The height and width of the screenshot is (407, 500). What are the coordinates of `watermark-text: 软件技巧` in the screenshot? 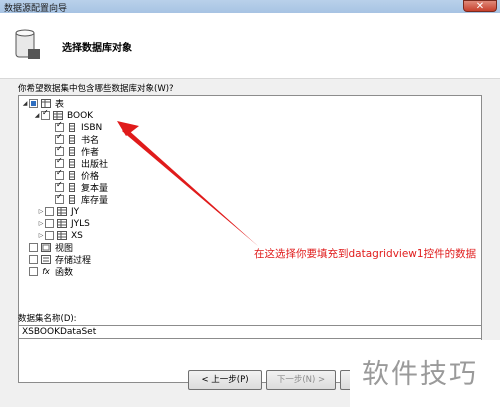 It's located at (420, 374).